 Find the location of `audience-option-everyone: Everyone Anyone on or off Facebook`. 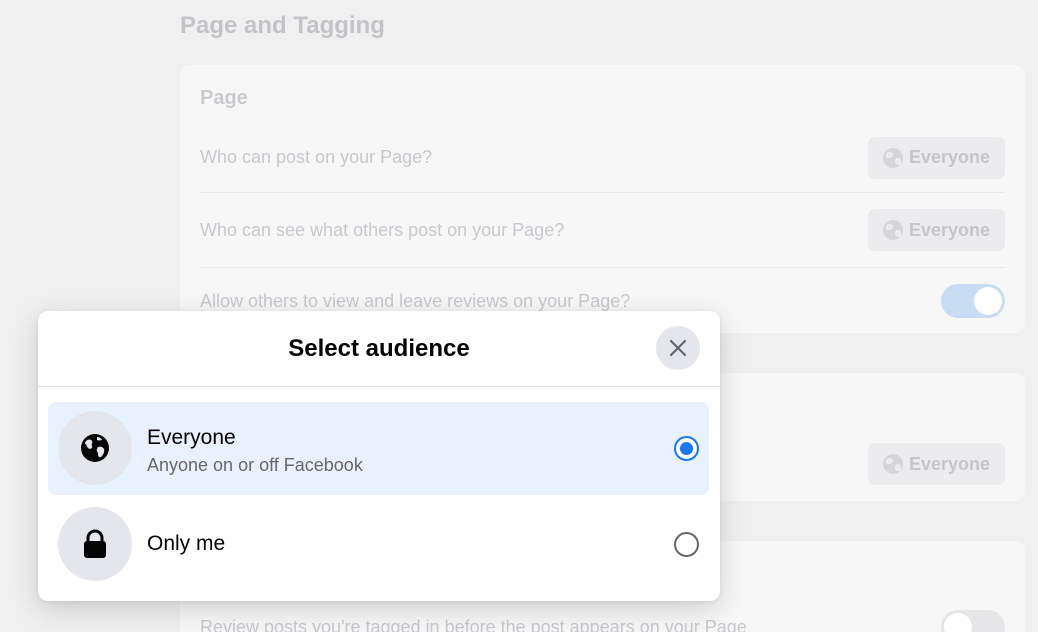

audience-option-everyone: Everyone Anyone on or off Facebook is located at coordinates (378, 448).